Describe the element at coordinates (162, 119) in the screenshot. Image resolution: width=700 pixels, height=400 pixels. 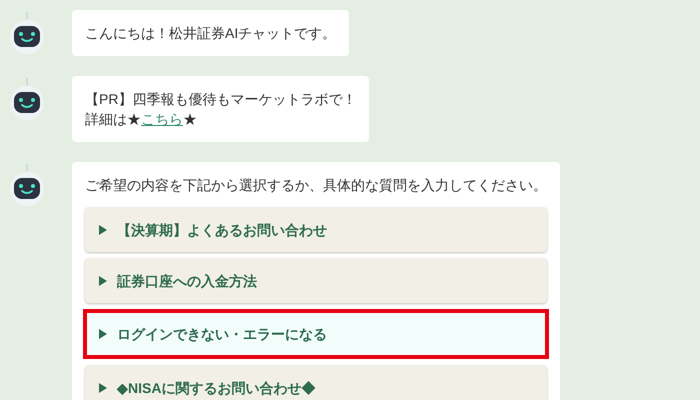
I see `details-link: こちら` at that location.